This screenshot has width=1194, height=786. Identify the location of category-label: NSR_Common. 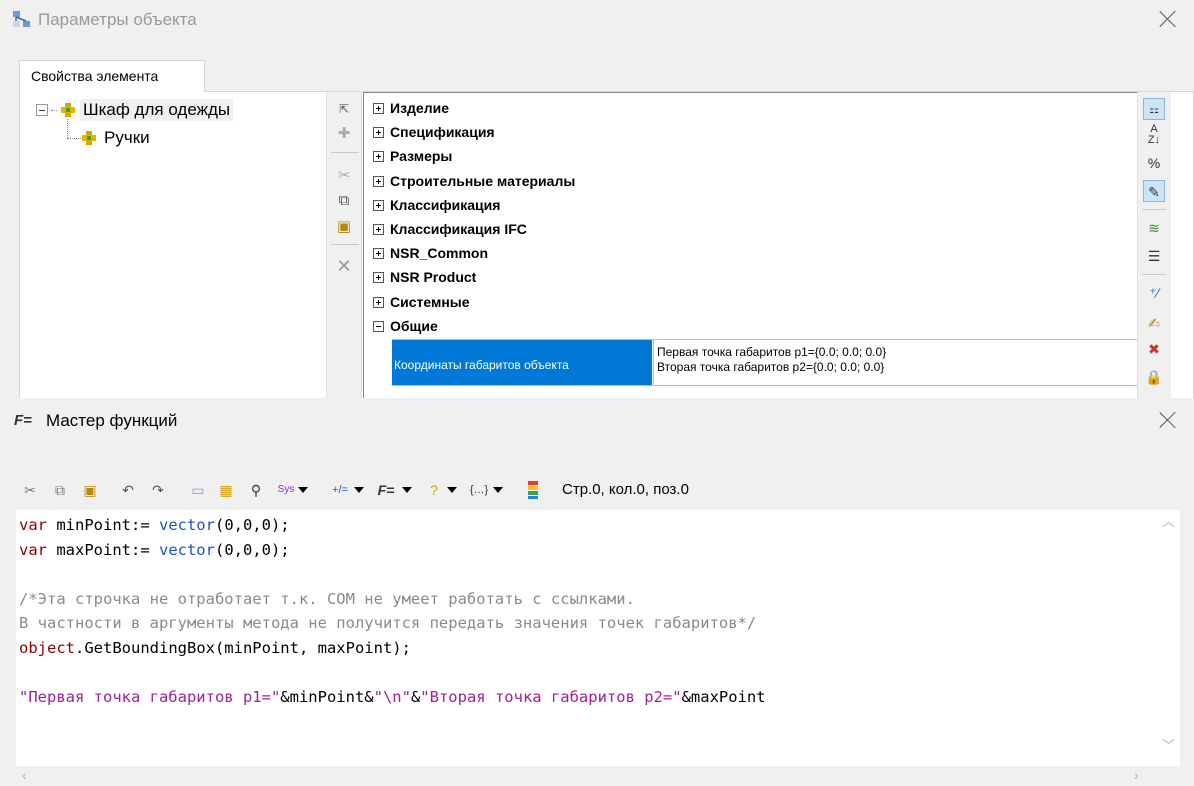
(439, 253).